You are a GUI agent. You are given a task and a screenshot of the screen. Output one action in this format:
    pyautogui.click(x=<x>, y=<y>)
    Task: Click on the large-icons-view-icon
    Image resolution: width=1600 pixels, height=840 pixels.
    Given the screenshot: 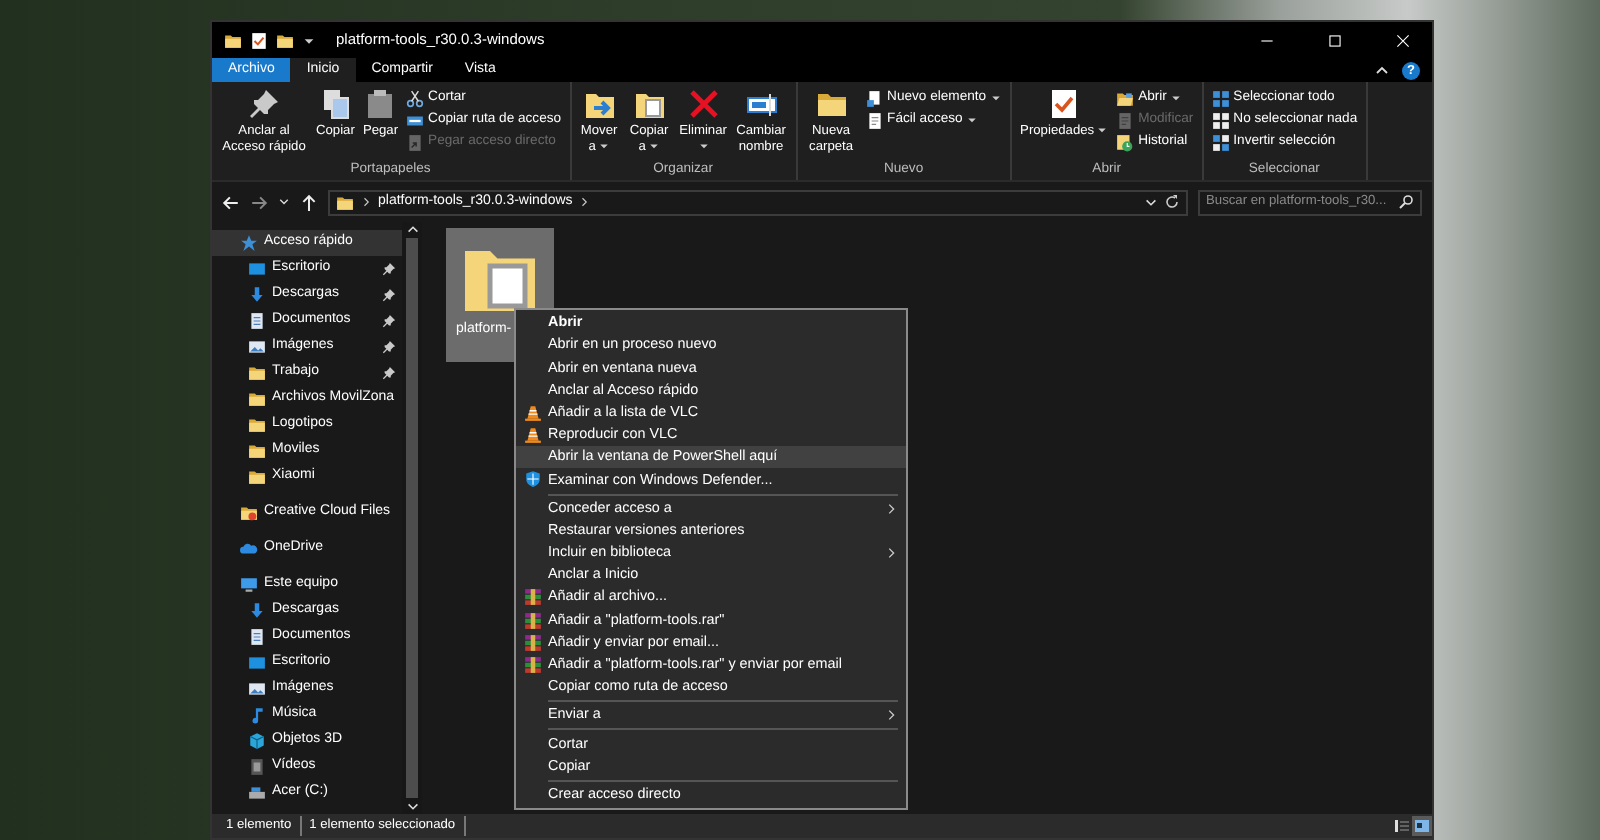 What is the action you would take?
    pyautogui.click(x=1422, y=826)
    